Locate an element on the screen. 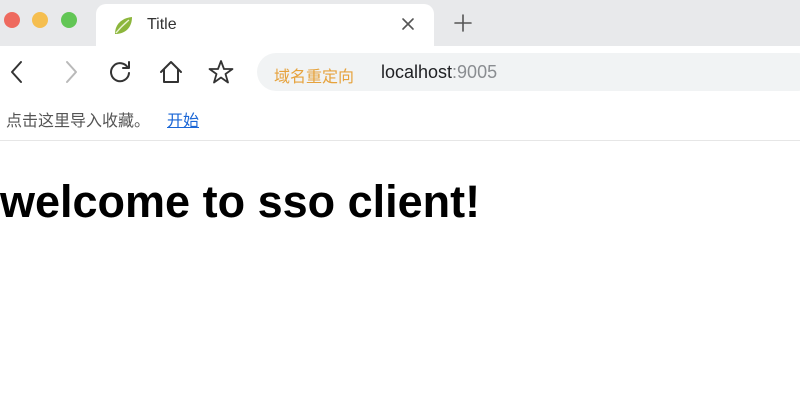 The image size is (800, 414). chevron-left-icon is located at coordinates (17, 72).